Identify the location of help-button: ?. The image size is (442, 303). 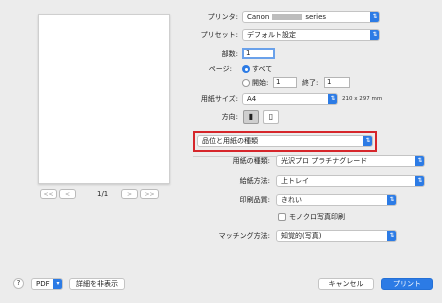
(18, 283).